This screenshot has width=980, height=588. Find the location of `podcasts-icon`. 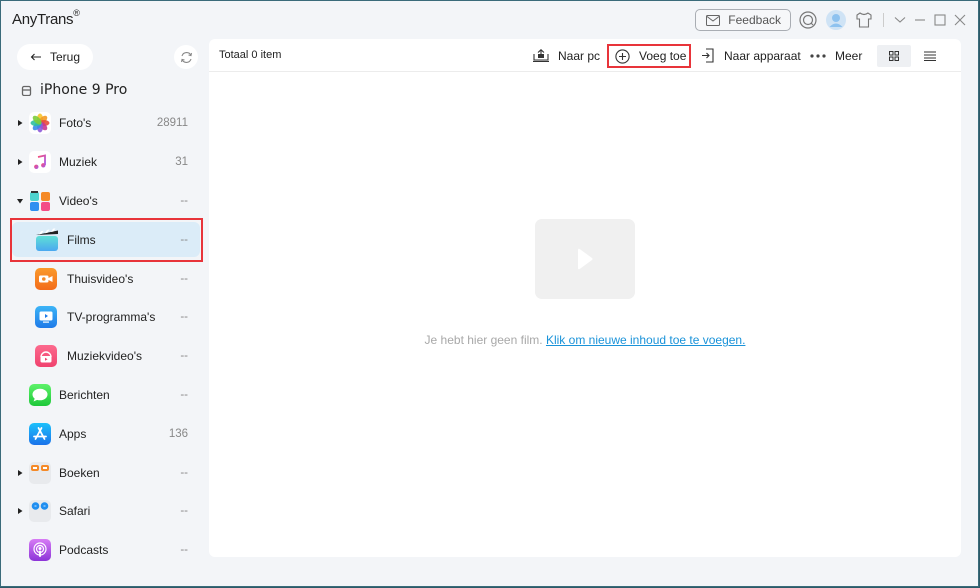

podcasts-icon is located at coordinates (40, 550).